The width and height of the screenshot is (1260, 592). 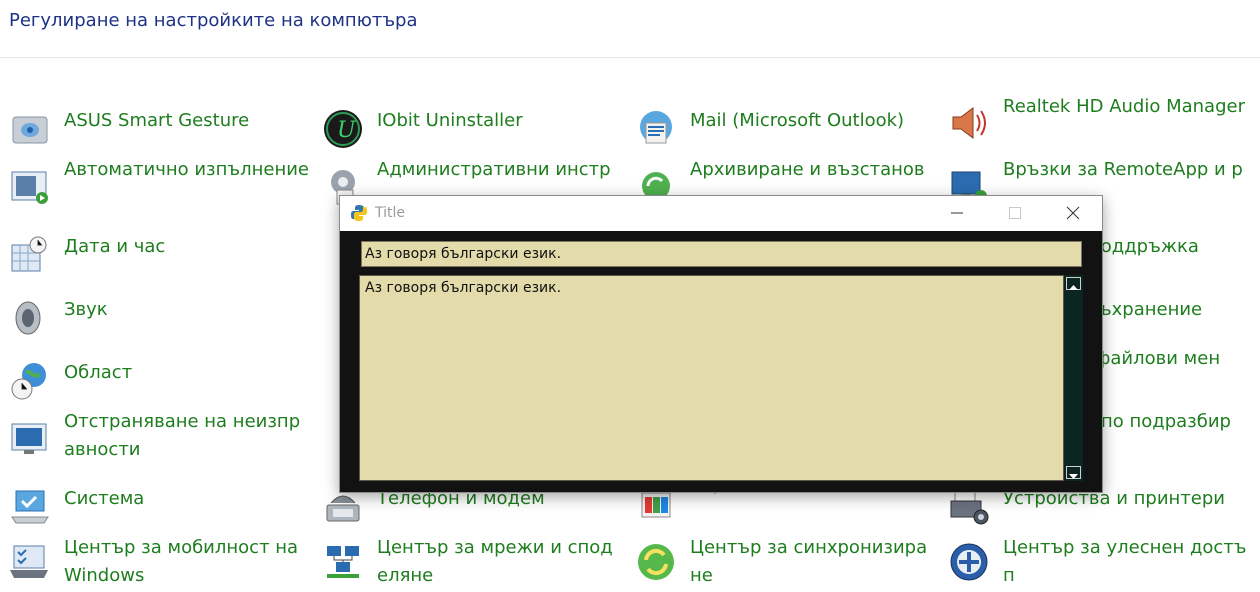 What do you see at coordinates (1166, 421) in the screenshot?
I see `cp-item-label: по подразбир` at bounding box center [1166, 421].